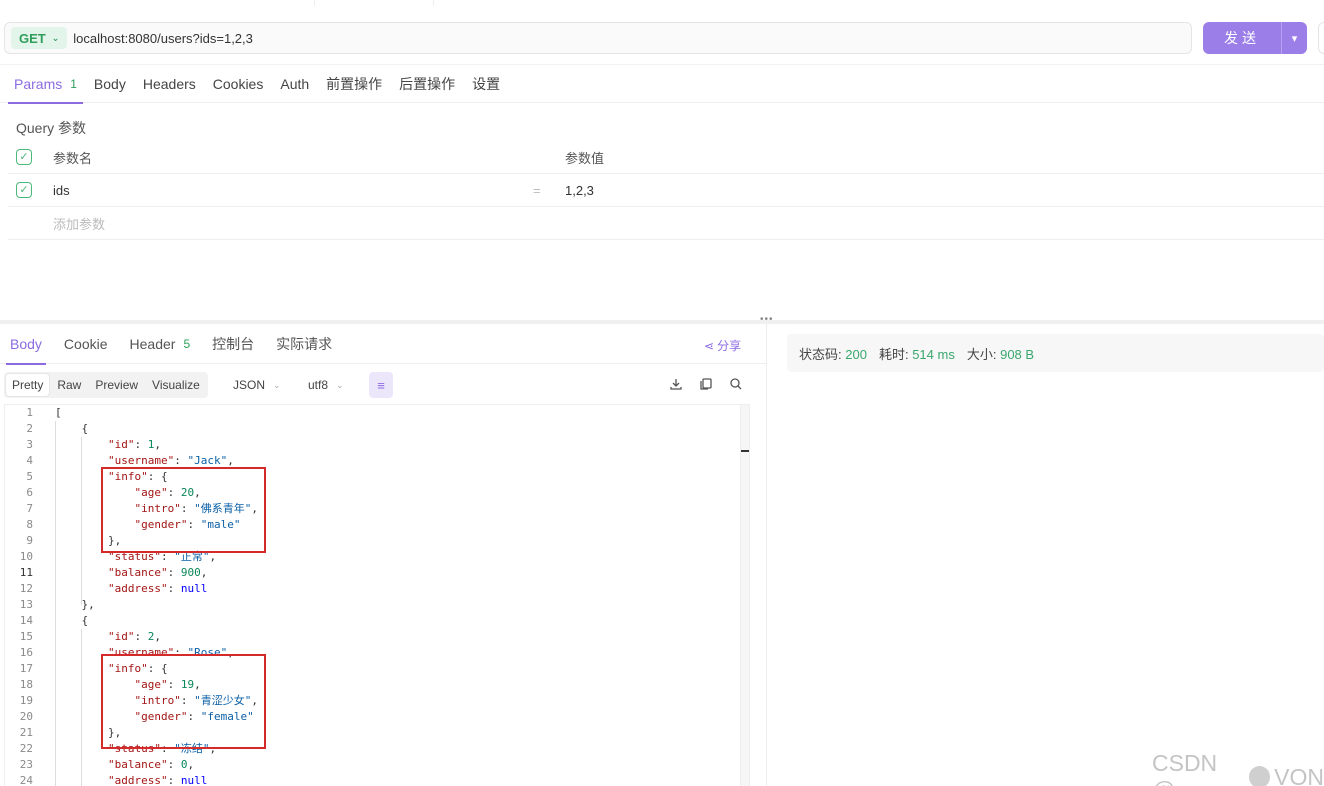  What do you see at coordinates (585, 158) in the screenshot?
I see `param-value-header: 参数值` at bounding box center [585, 158].